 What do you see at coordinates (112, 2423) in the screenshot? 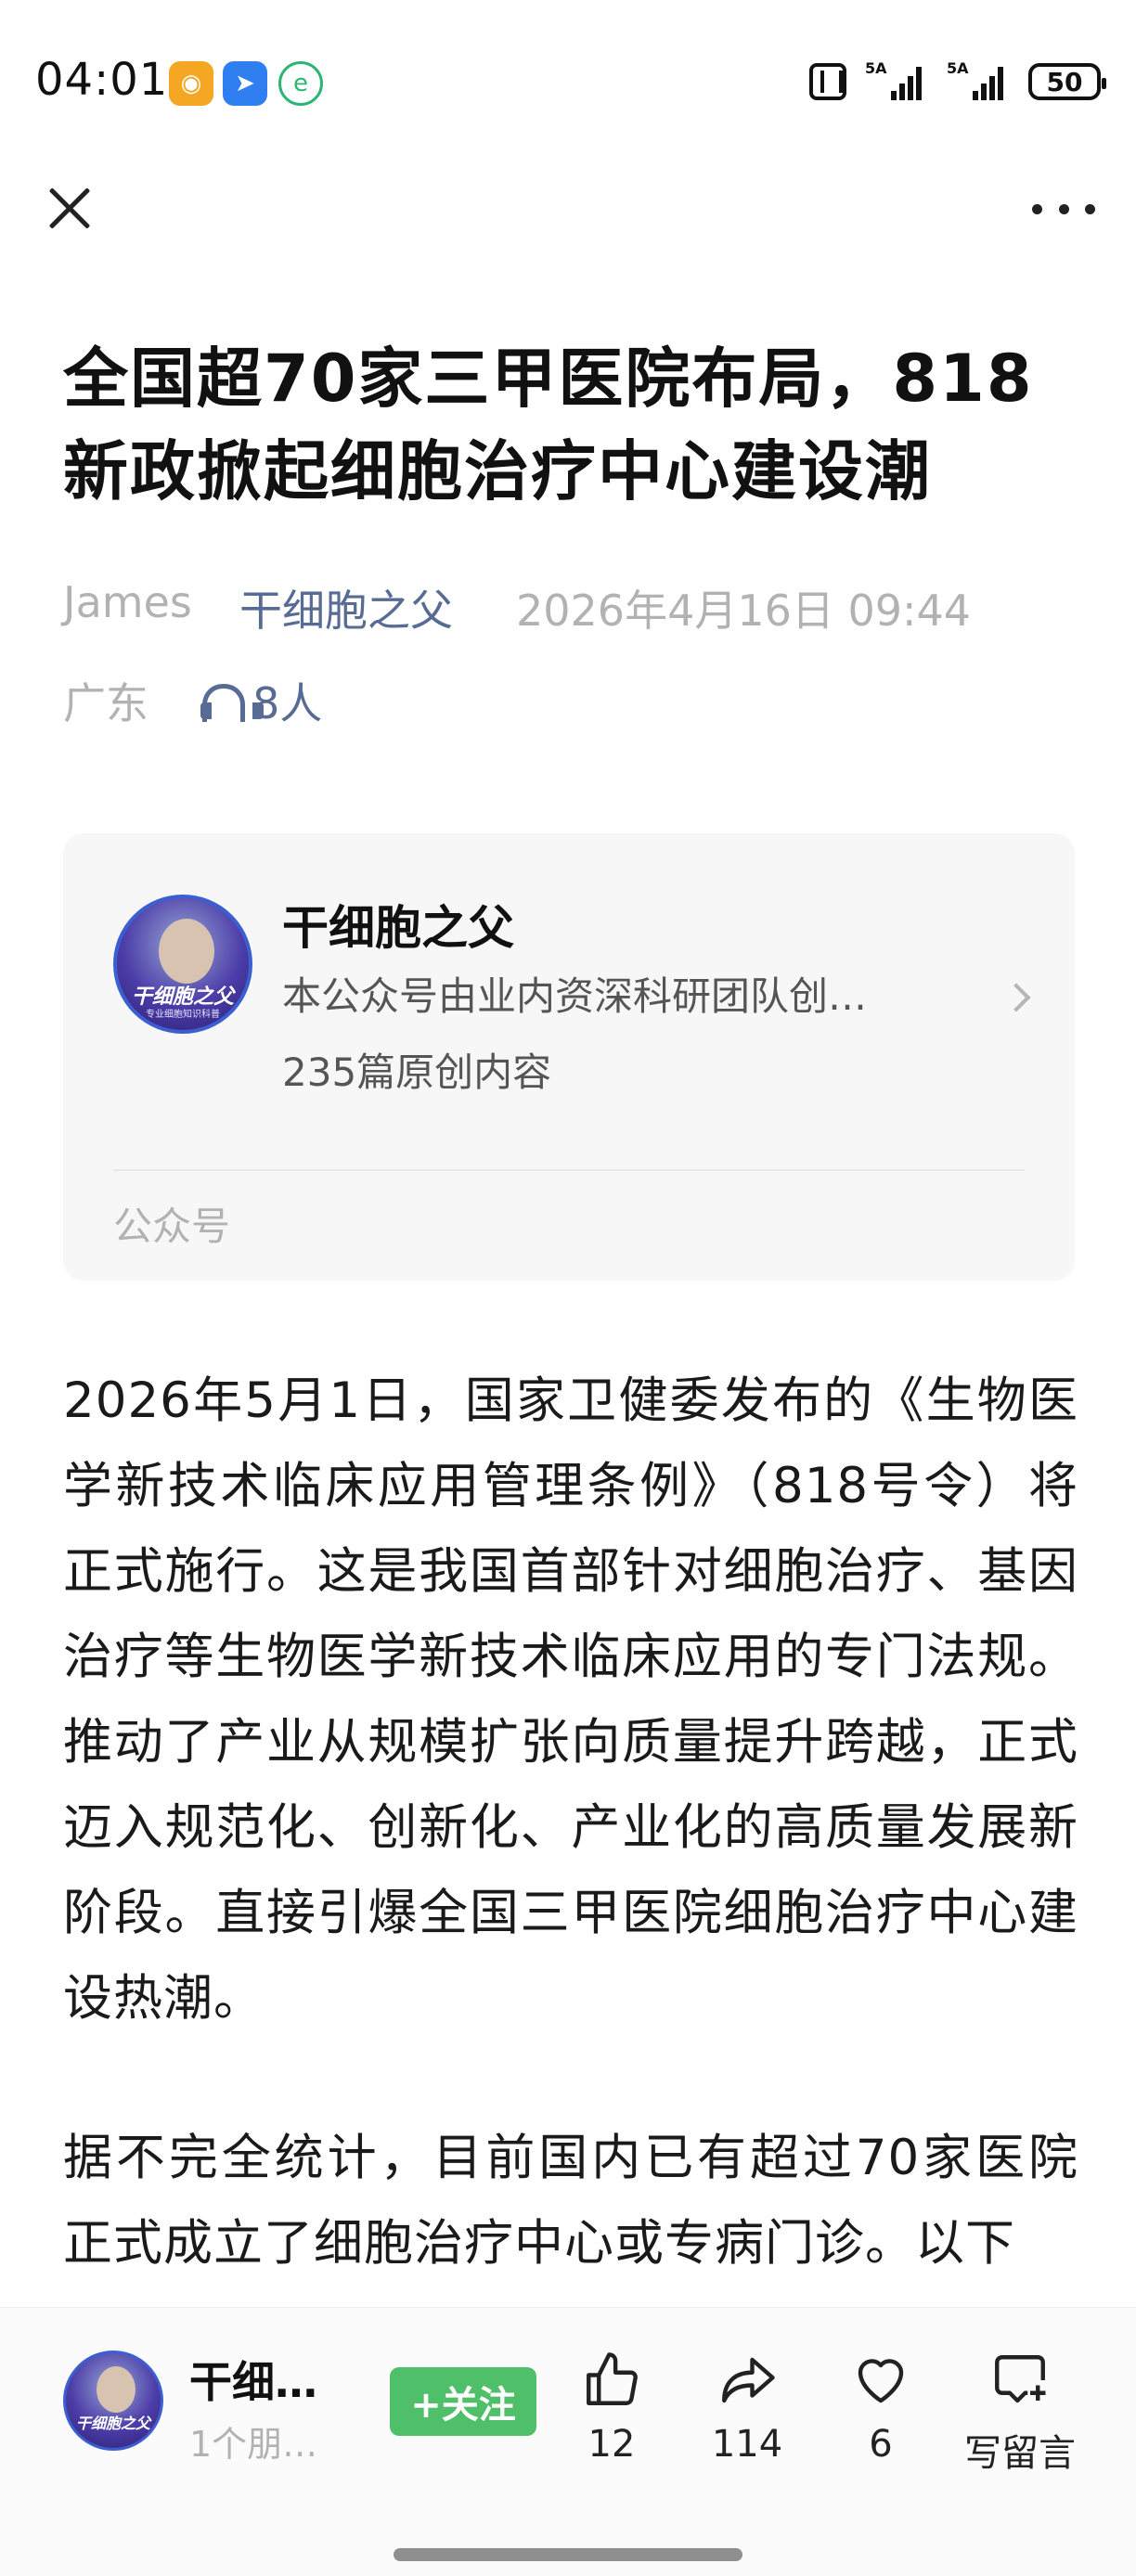
I see `avatar-small-badge-text: 干细胞之父` at bounding box center [112, 2423].